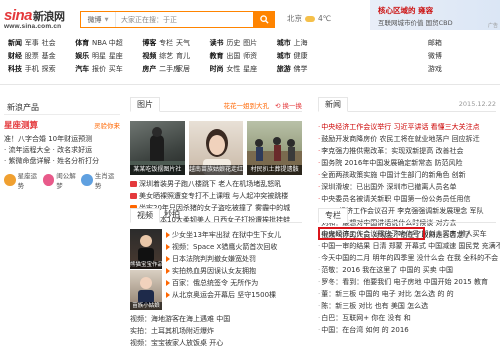 The image size is (500, 350). Describe the element at coordinates (409, 270) in the screenshot. I see `column-item: ·范敬：2016 我在这里了 中国的 买卖 中国` at that location.